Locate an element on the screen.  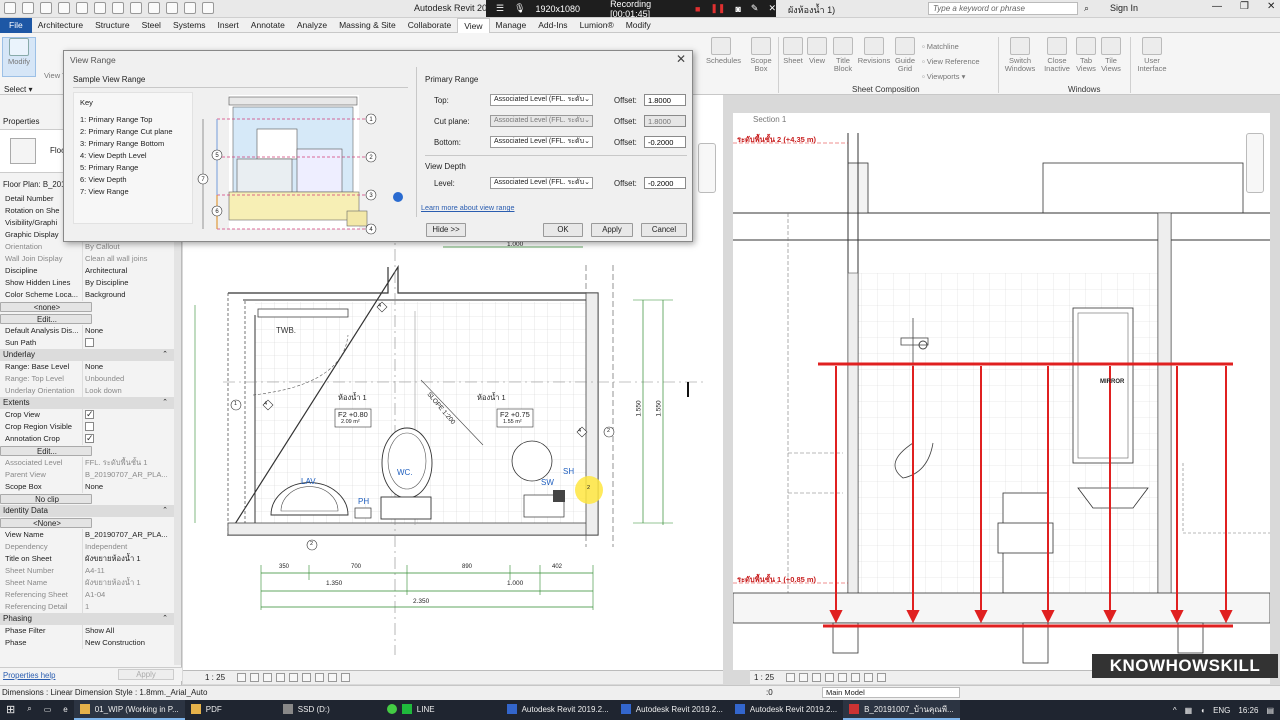
camera-icon: ◙ is located at coordinates (737, 9).